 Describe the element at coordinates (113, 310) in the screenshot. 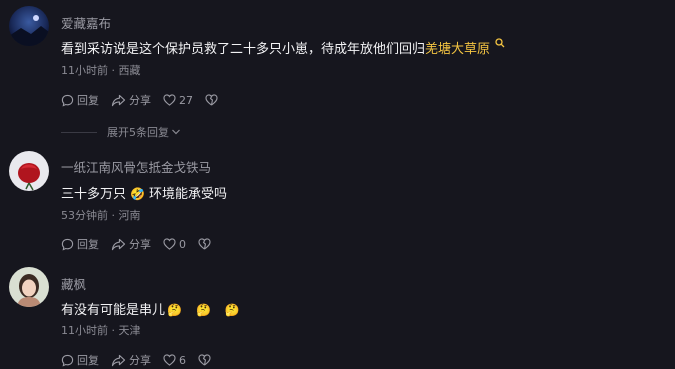

I see `comment-text-main: 有没有可能是串儿` at that location.